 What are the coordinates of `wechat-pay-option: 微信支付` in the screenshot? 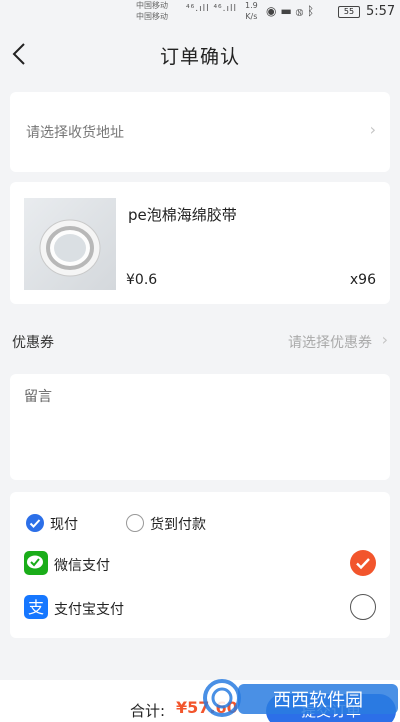 It's located at (200, 564).